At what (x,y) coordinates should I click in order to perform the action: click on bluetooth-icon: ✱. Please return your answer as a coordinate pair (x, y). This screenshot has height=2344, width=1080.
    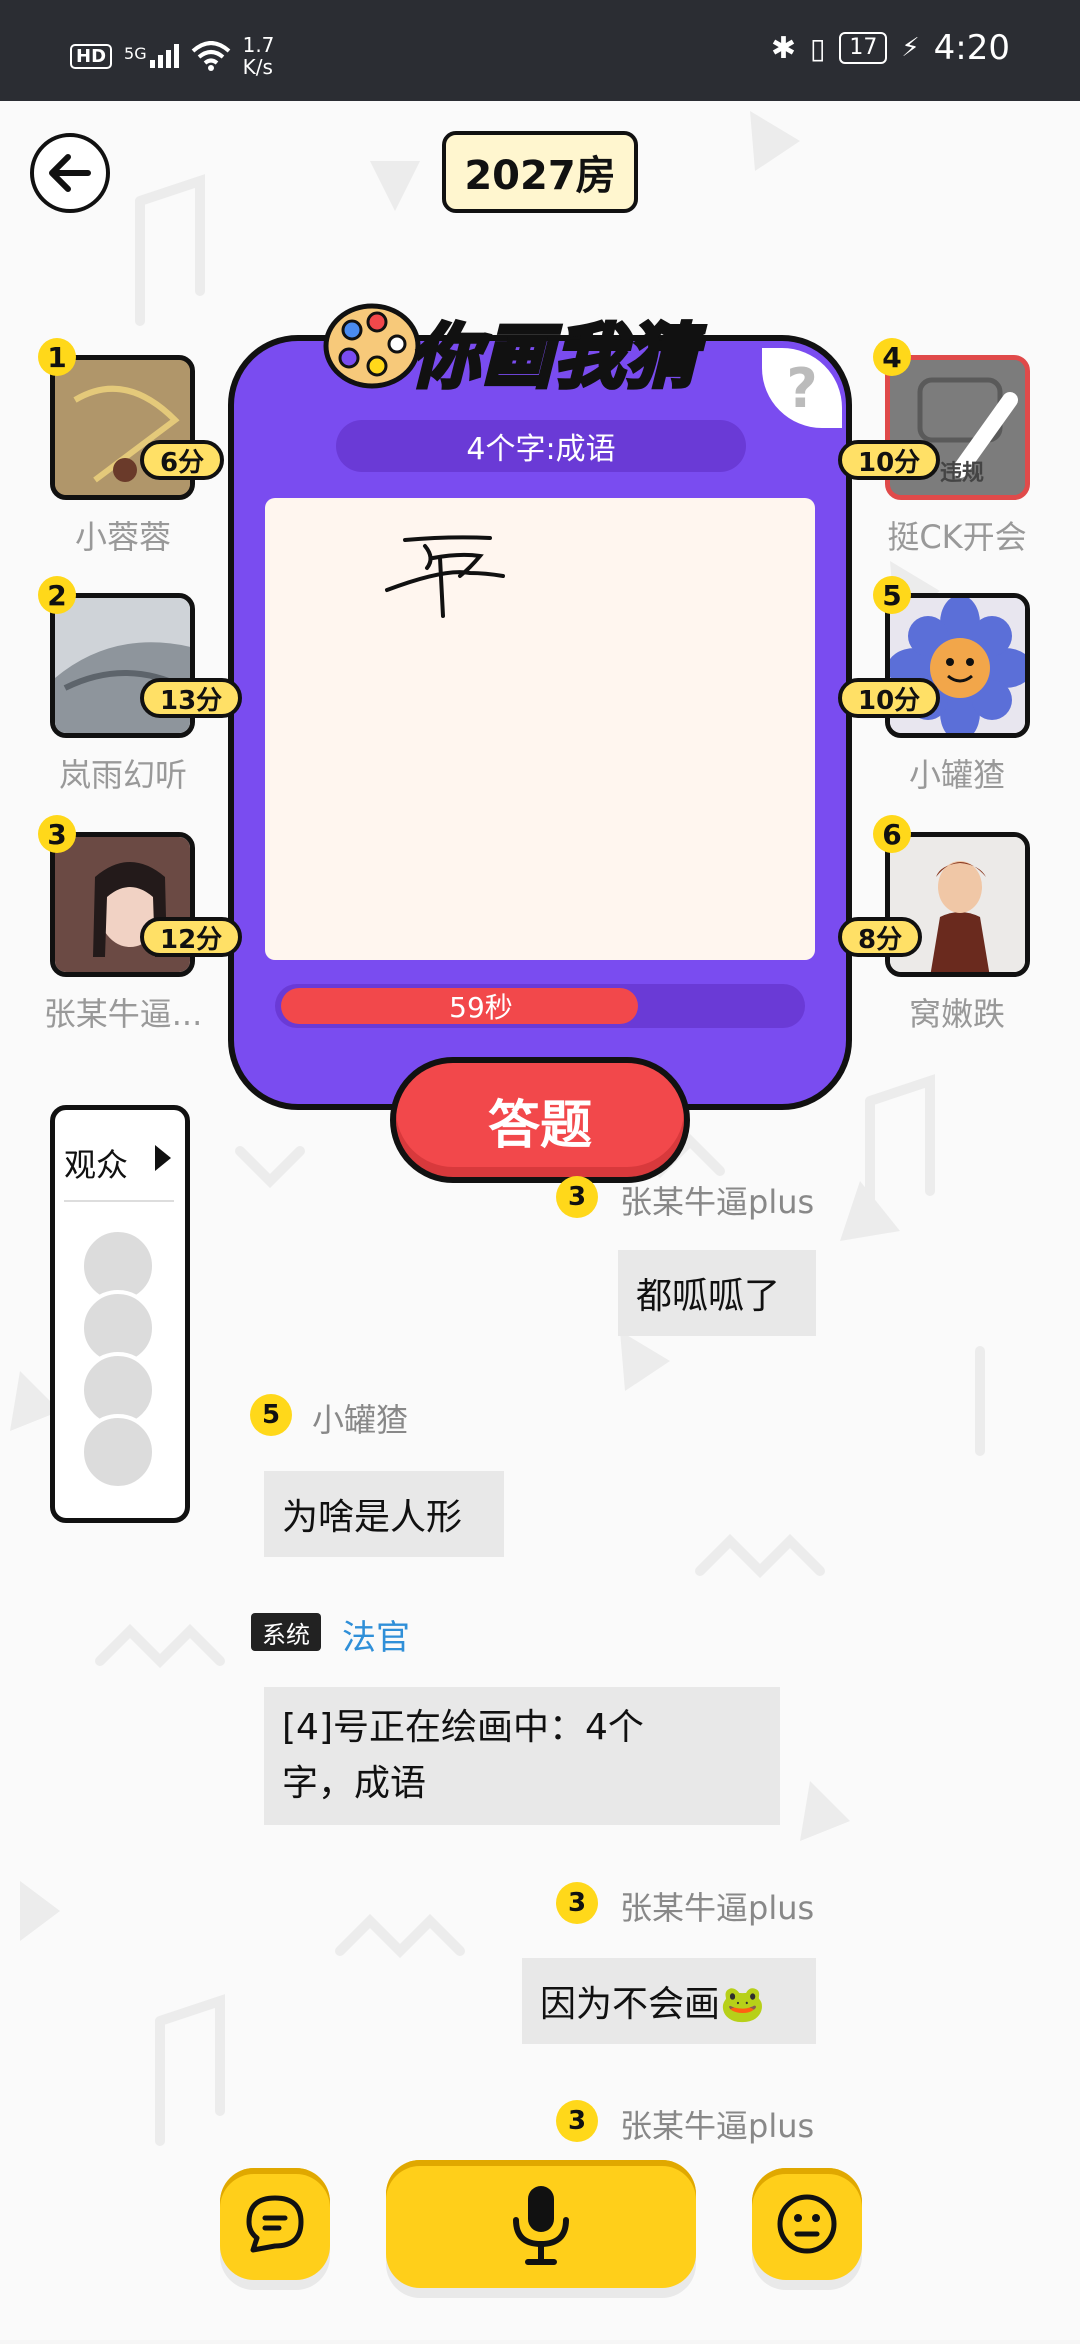
    Looking at the image, I should click on (783, 48).